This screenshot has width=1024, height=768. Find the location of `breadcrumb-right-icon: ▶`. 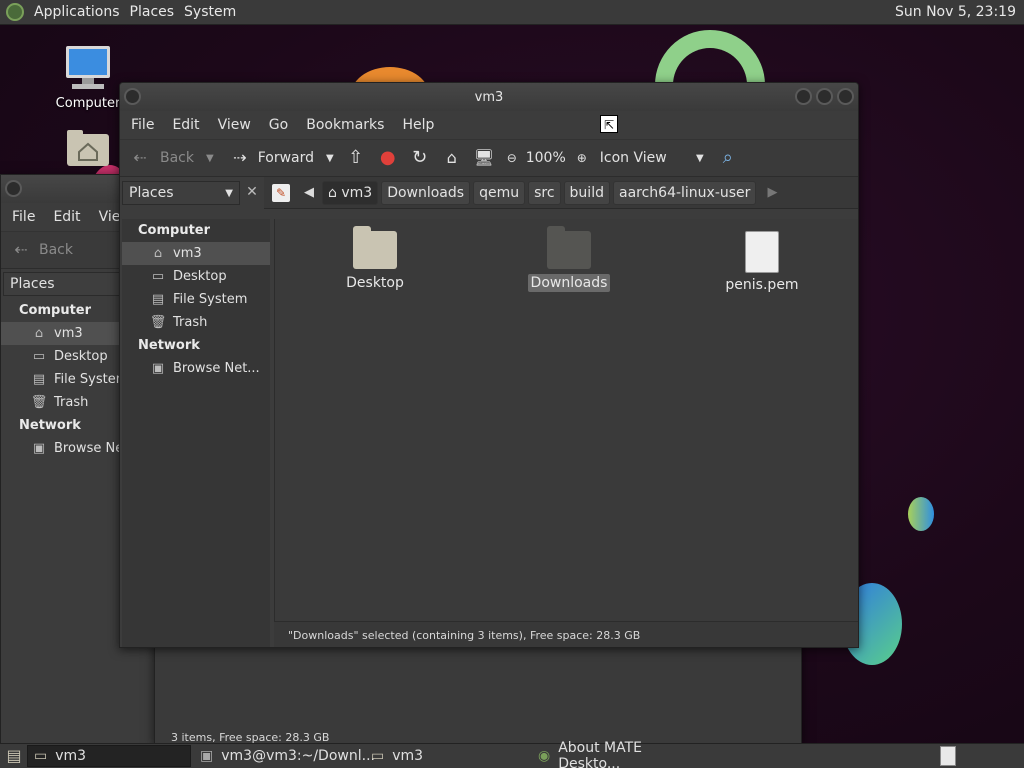

breadcrumb-right-icon: ▶ is located at coordinates (772, 192).